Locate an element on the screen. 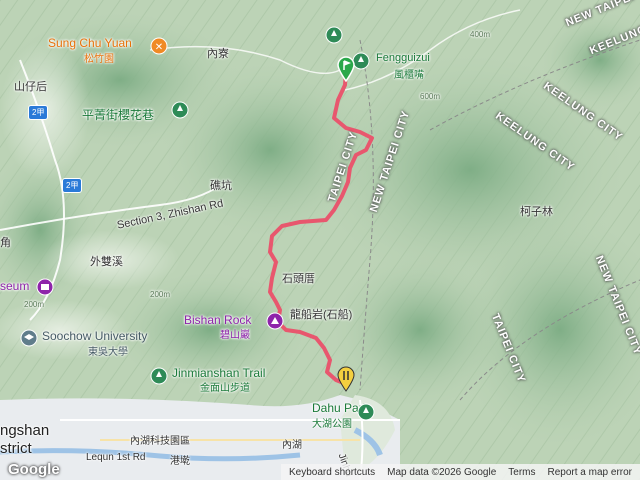  restaurant-icon: ✕ is located at coordinates (159, 51).